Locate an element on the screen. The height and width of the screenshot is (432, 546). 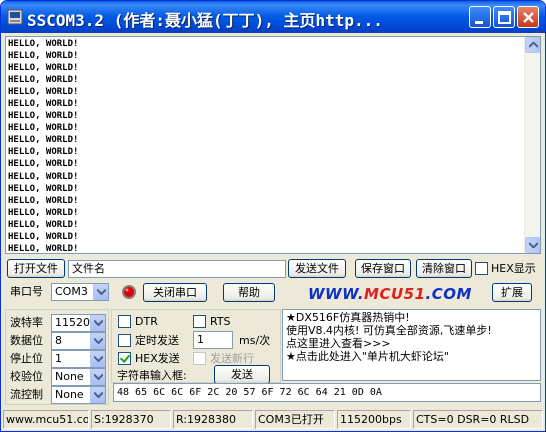
maximize-button is located at coordinates (504, 17).